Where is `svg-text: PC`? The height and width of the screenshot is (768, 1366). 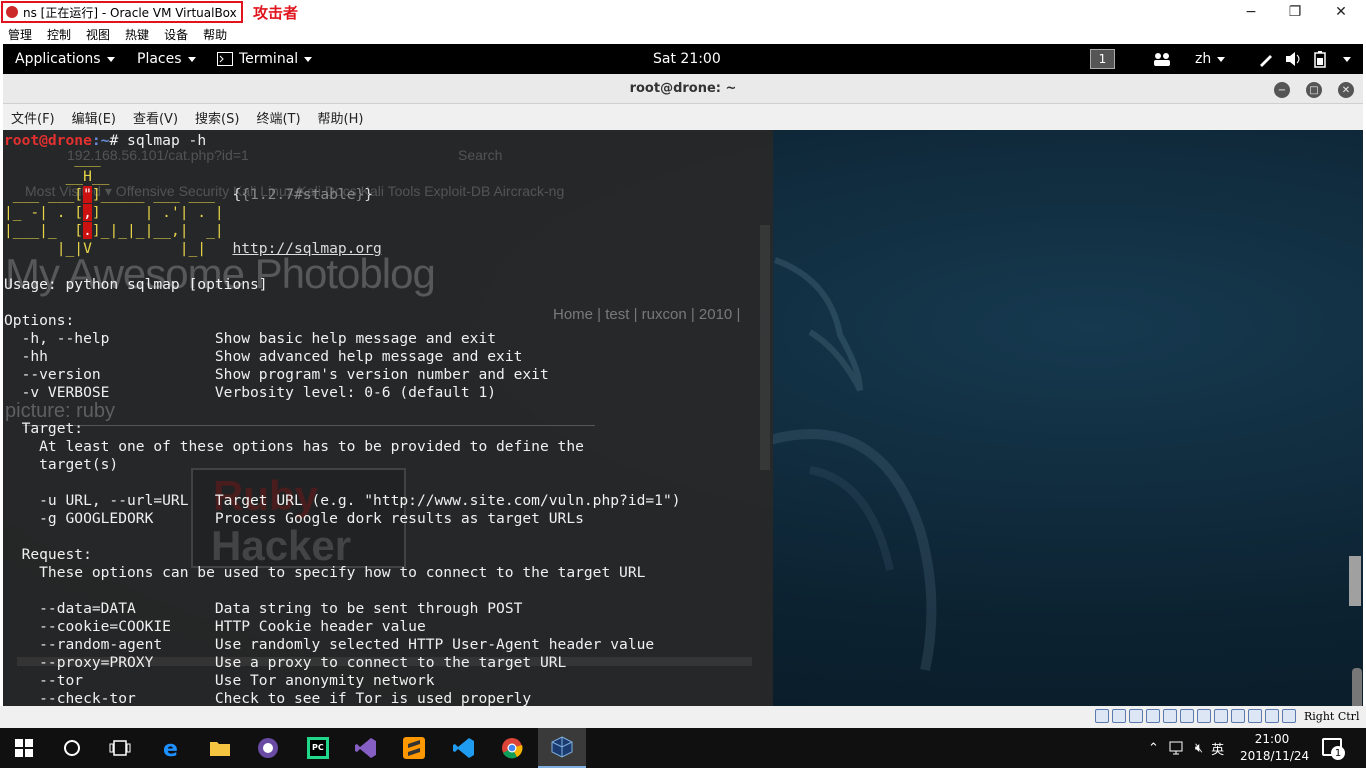
svg-text: PC is located at coordinates (318, 747).